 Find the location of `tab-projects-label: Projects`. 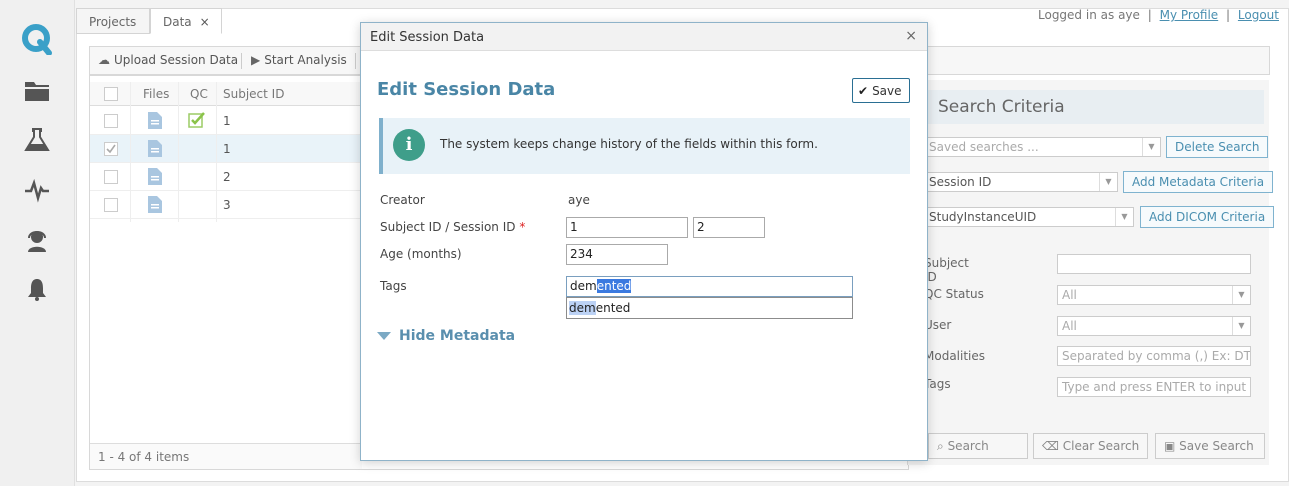

tab-projects-label: Projects is located at coordinates (113, 22).